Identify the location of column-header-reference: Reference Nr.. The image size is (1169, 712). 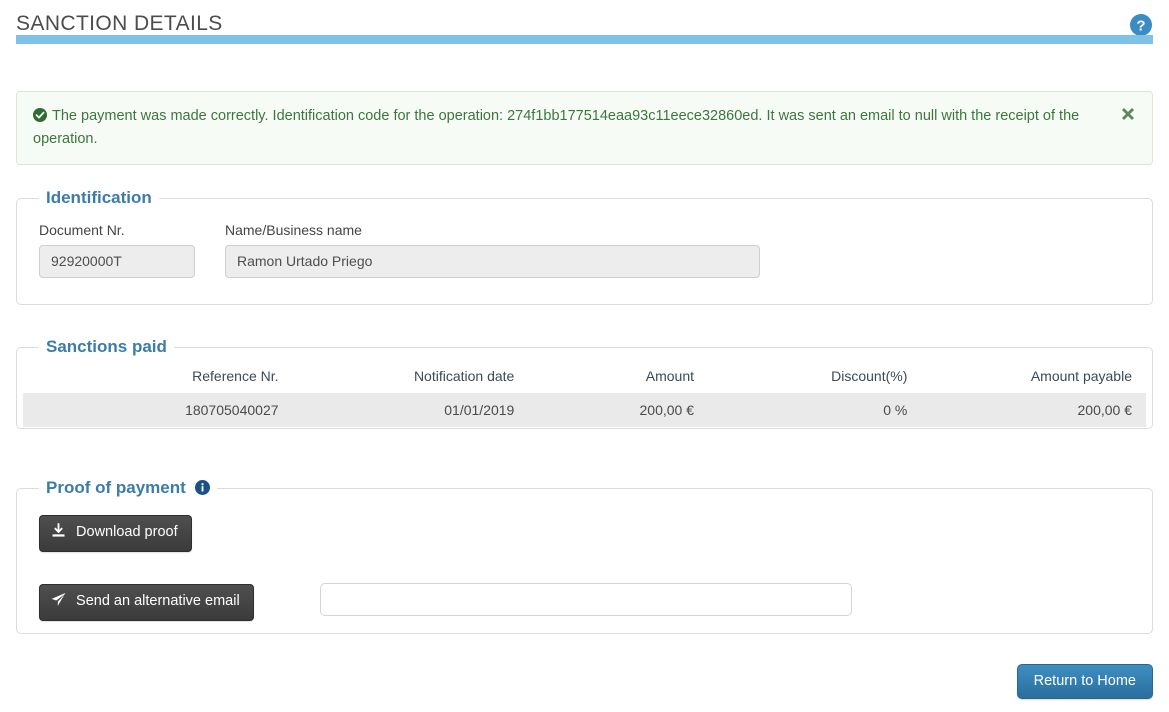
(235, 376).